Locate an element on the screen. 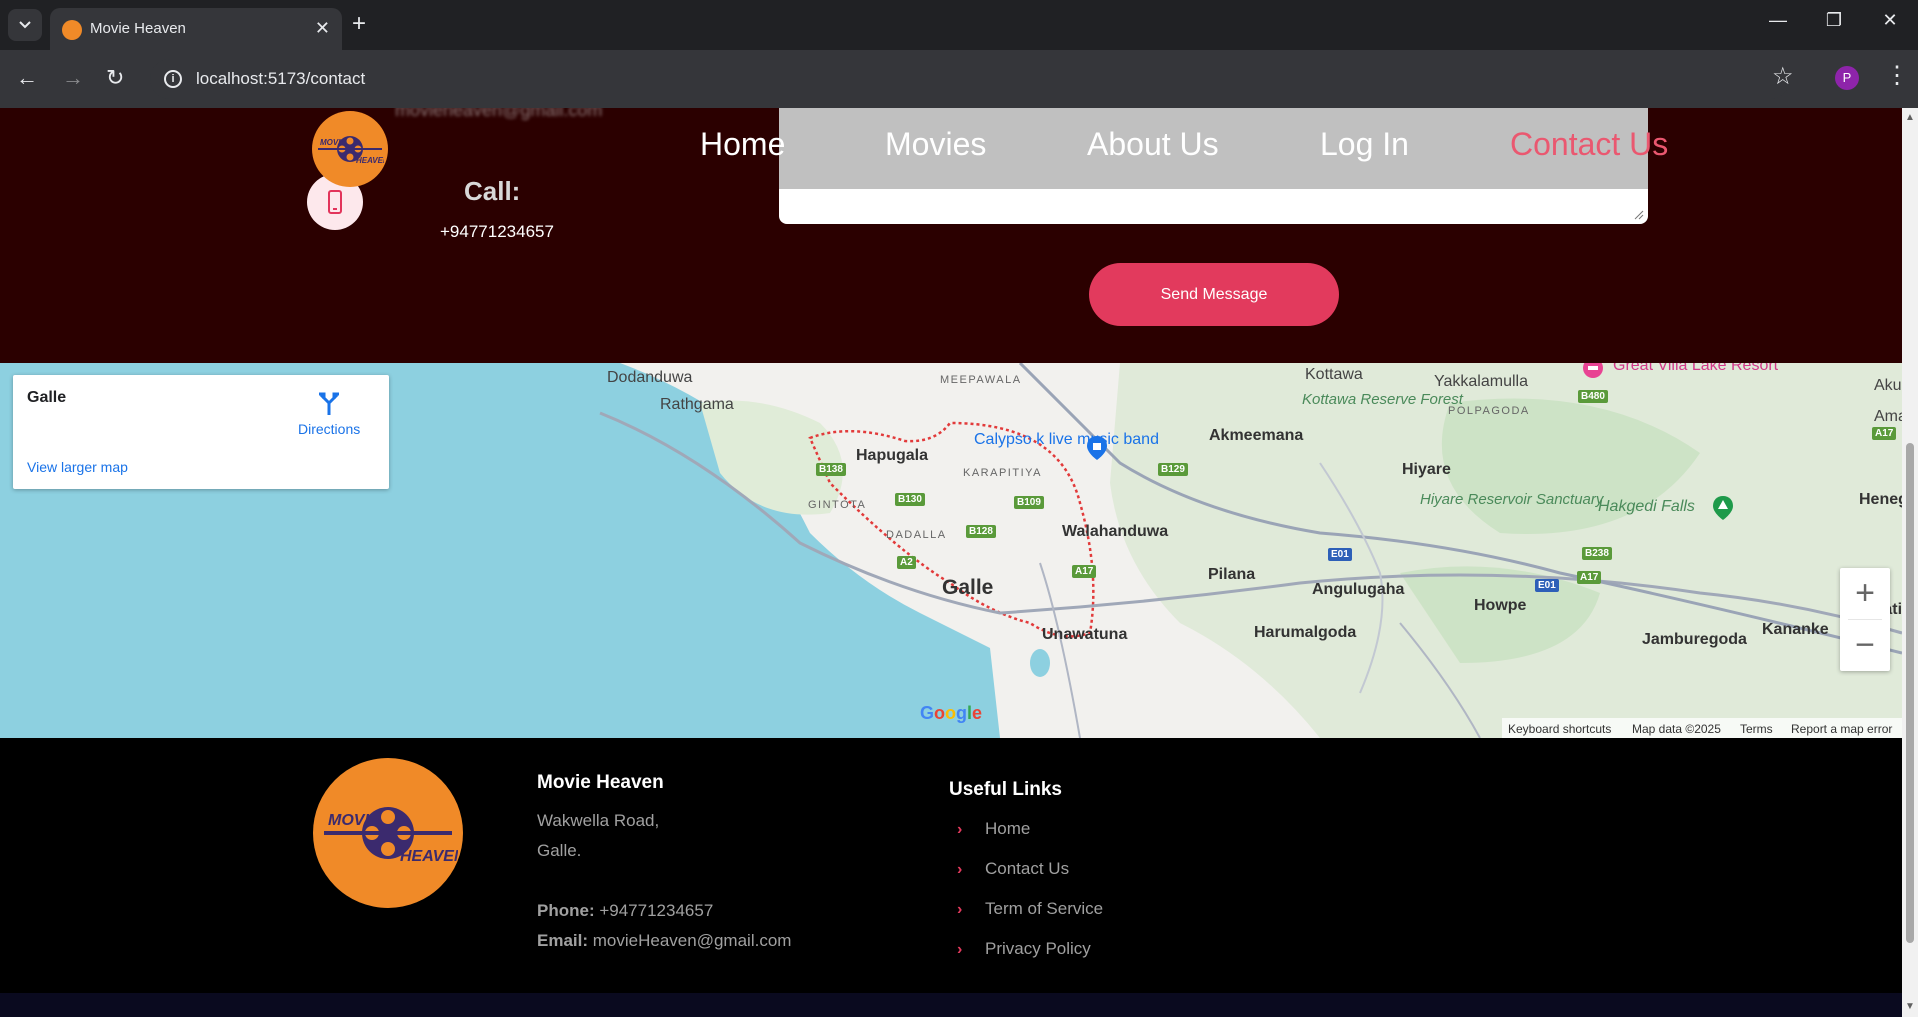 This screenshot has width=1918, height=1017. email-label: Email: is located at coordinates (563, 940).